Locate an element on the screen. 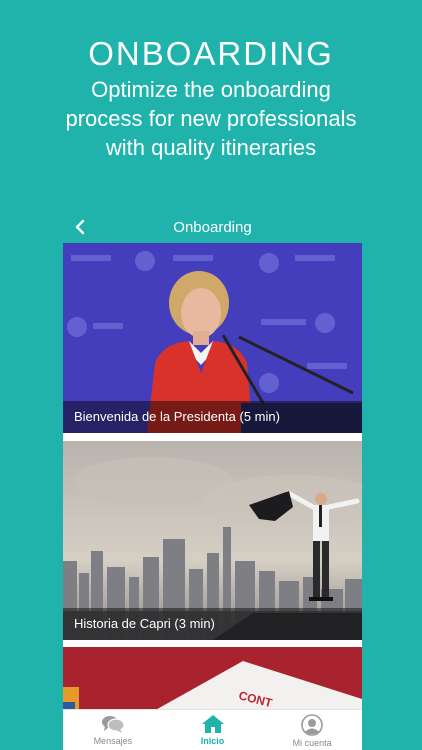  video-caption: Bienvenida de la Presidenta (5 min) is located at coordinates (212, 417).